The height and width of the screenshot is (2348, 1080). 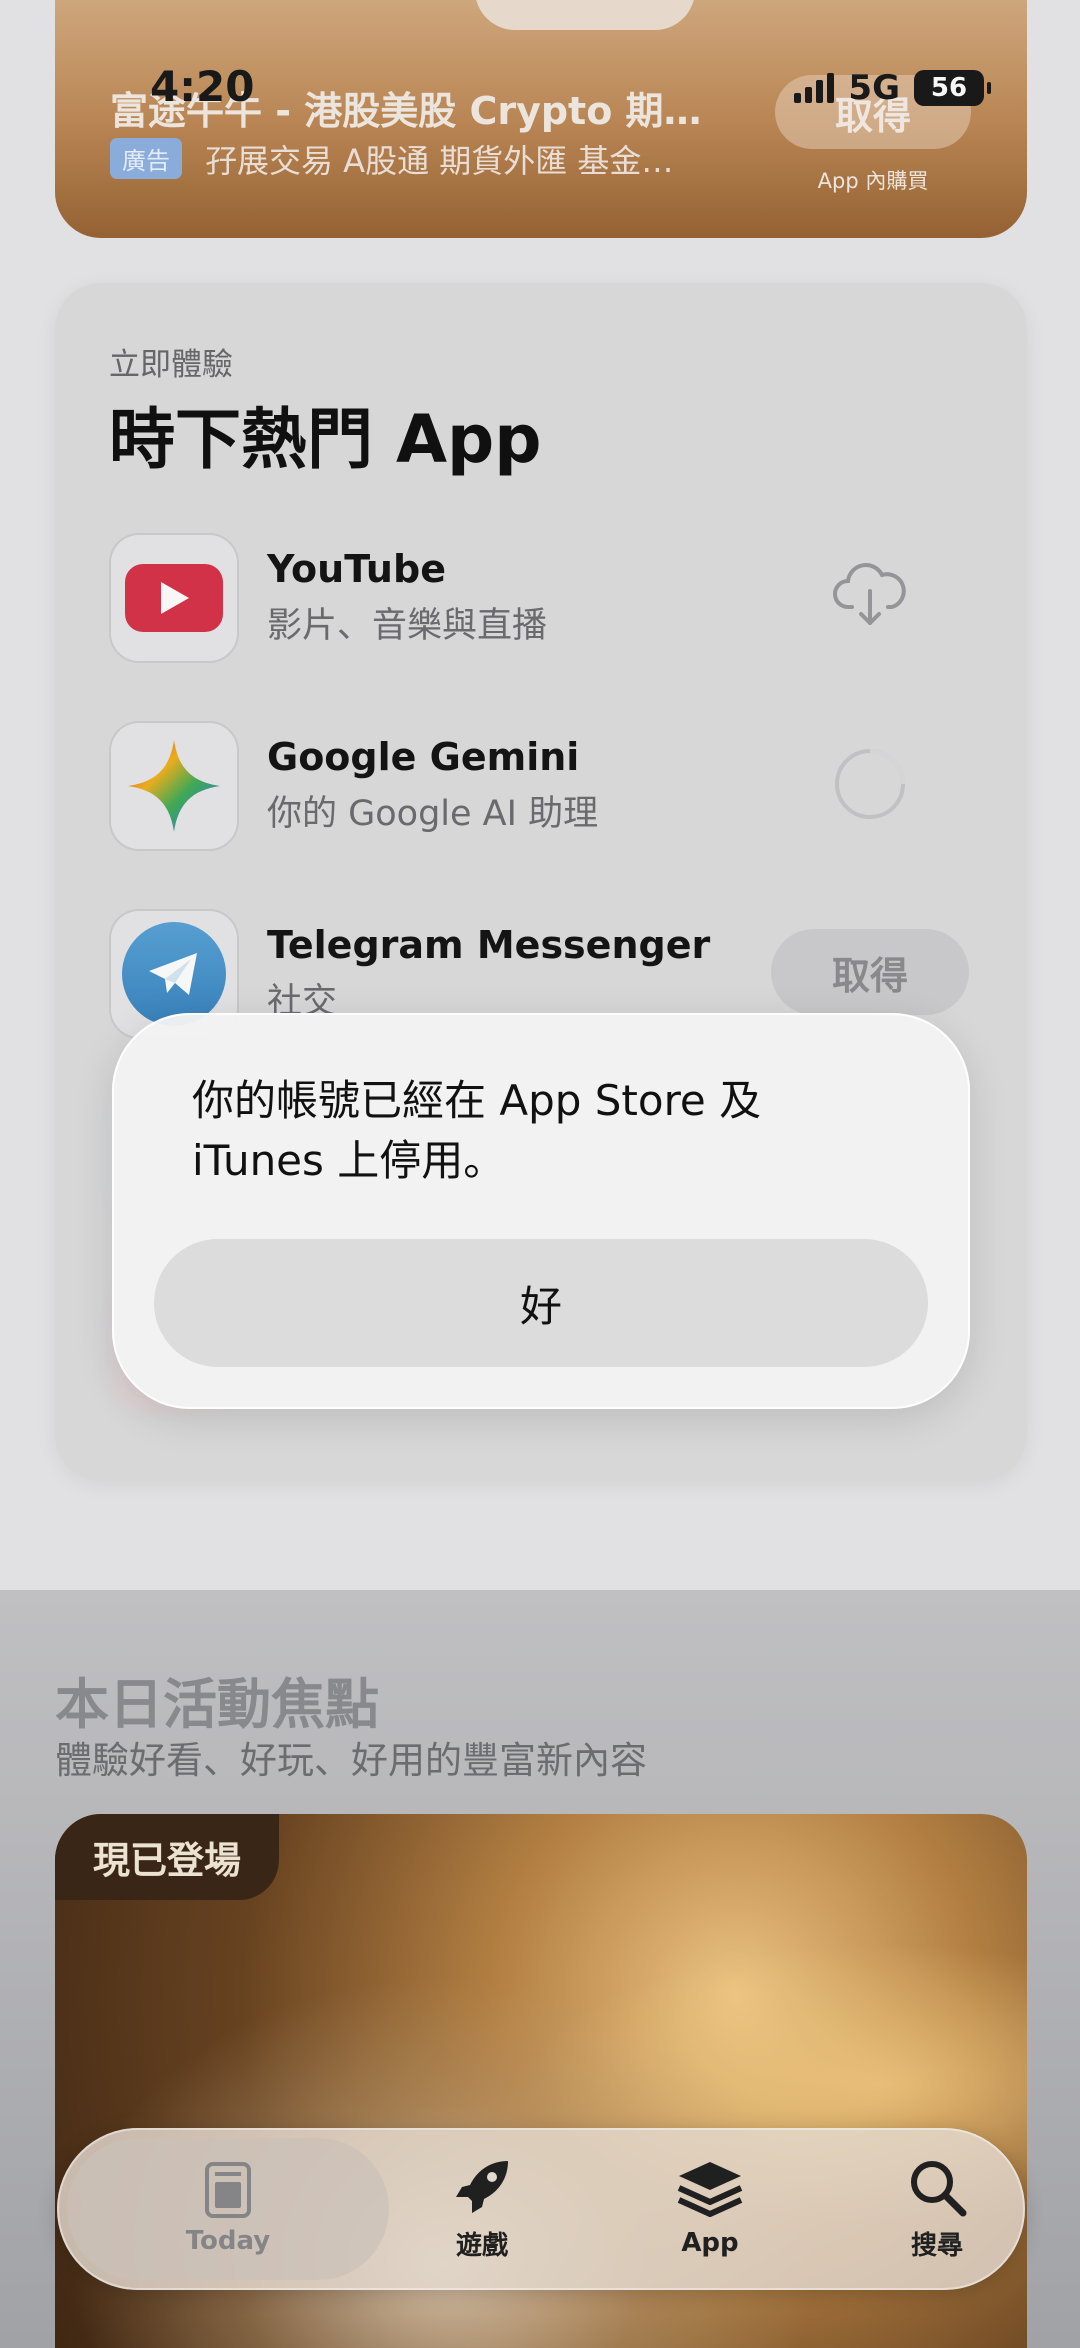 I want to click on ok-button: 好, so click(x=541, y=1303).